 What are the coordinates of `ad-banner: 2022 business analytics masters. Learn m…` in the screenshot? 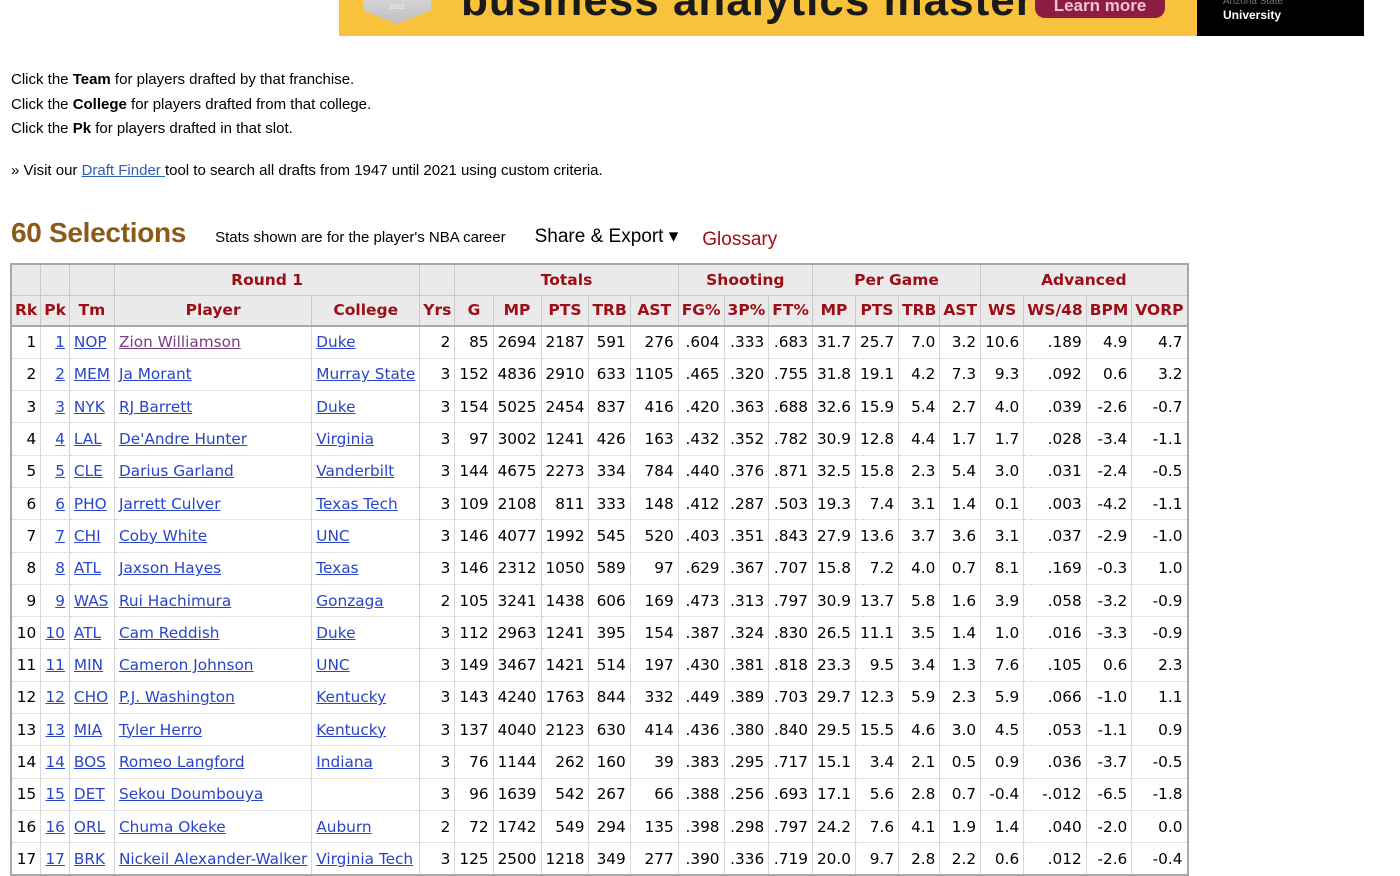 It's located at (851, 18).